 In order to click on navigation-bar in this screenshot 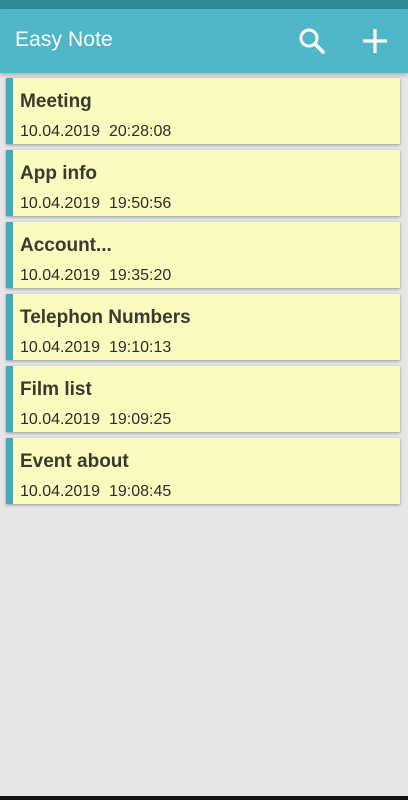, I will do `click(204, 798)`.